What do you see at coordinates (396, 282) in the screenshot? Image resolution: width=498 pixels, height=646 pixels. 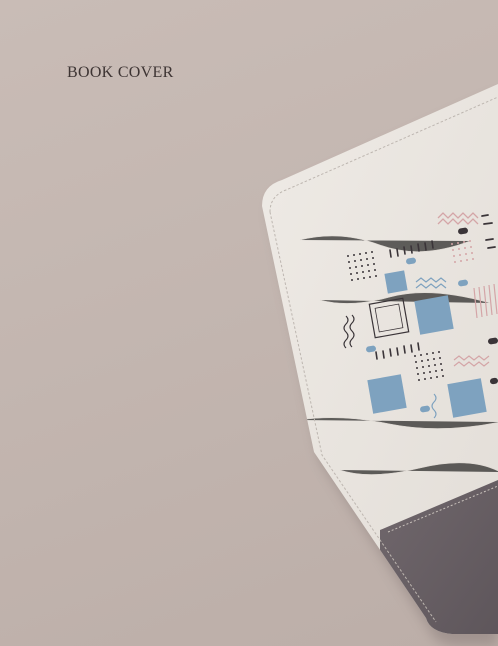 I see `blue-square-small` at bounding box center [396, 282].